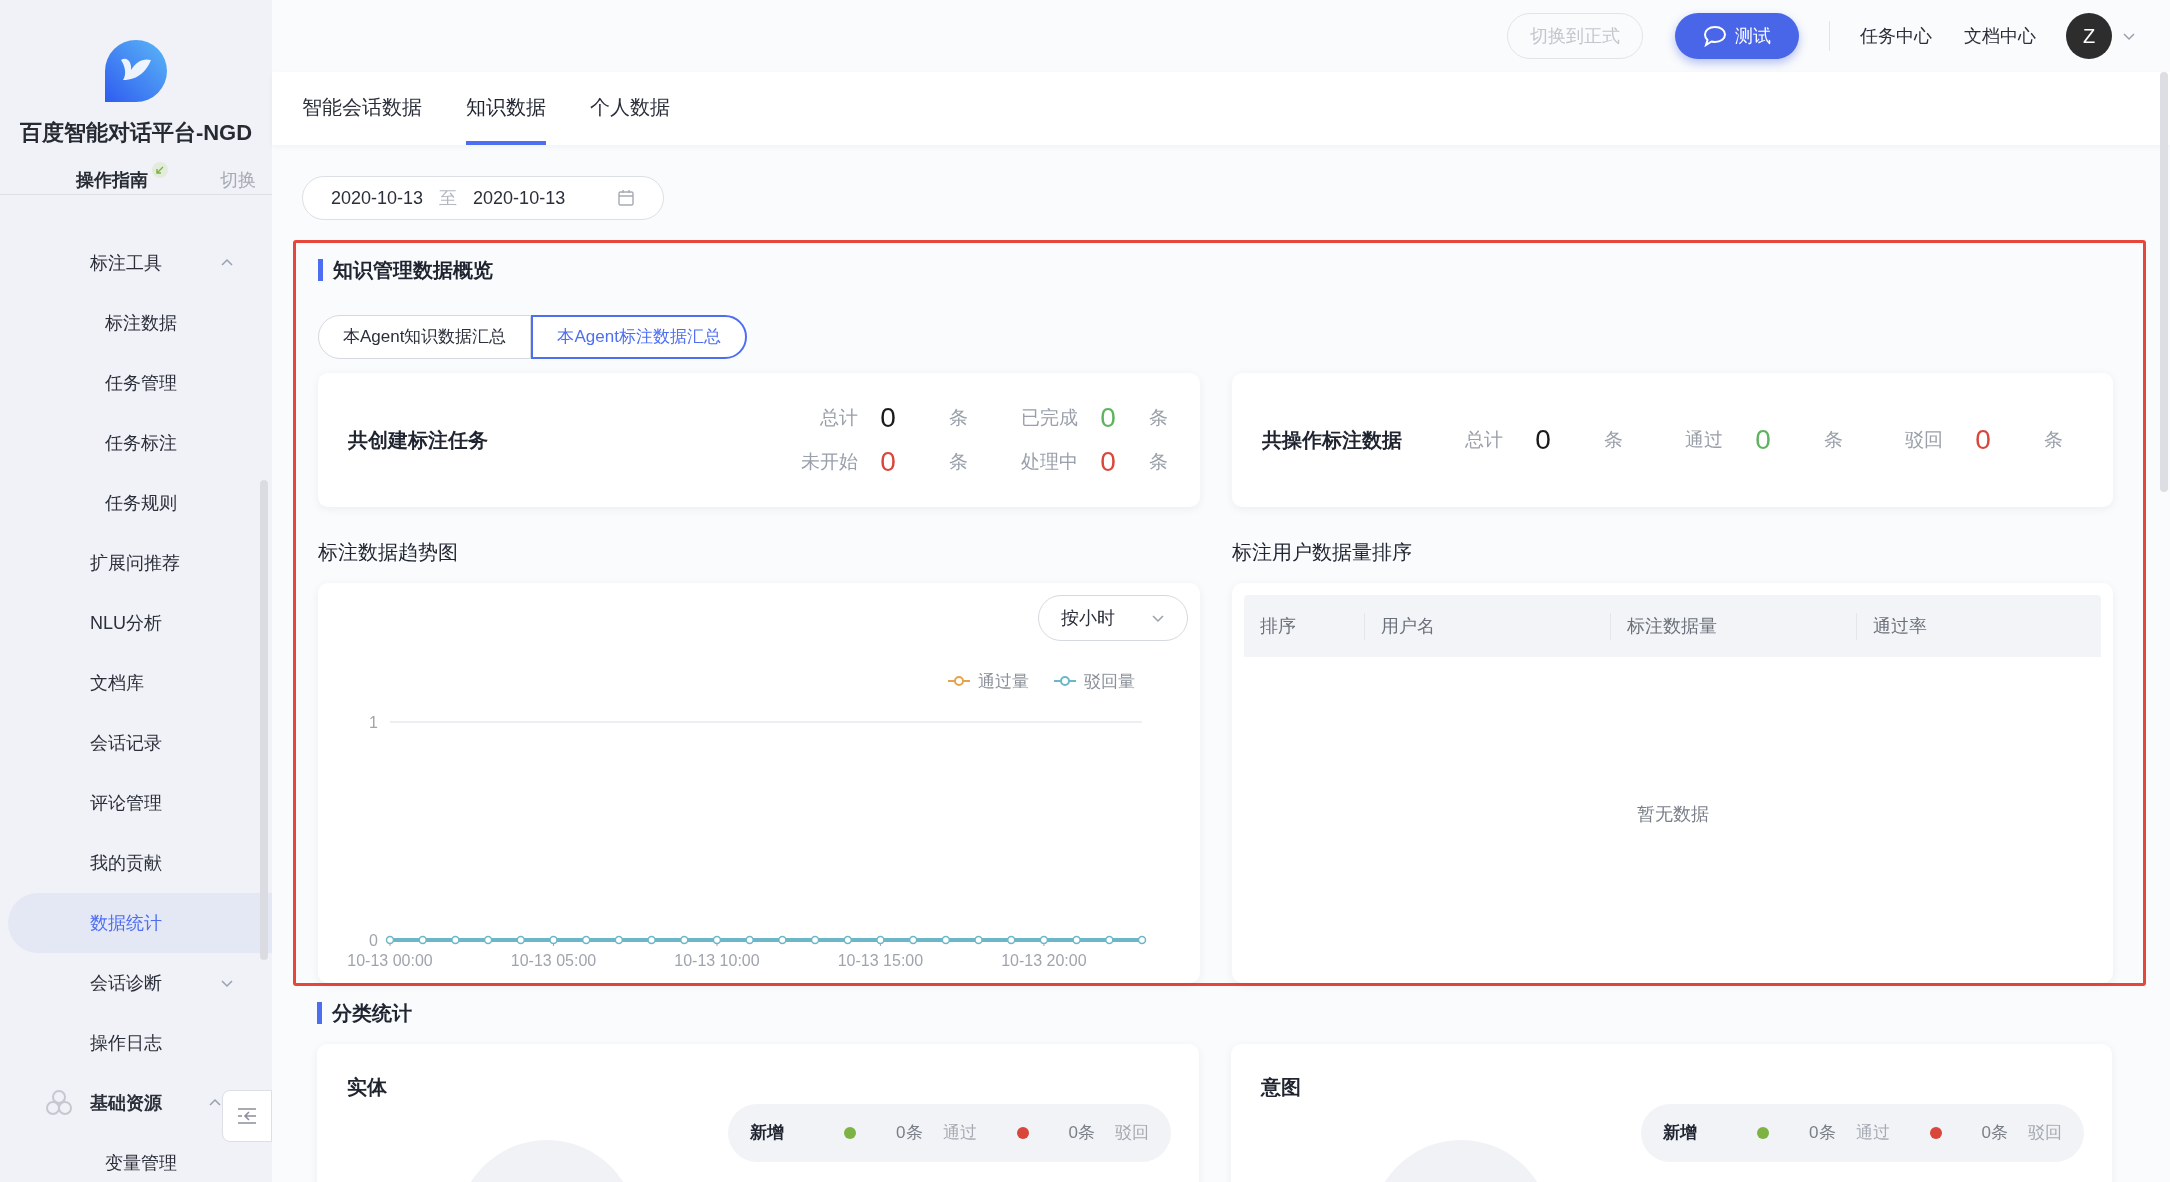  I want to click on platform-title: 百度智能对话平台-NGD, so click(136, 133).